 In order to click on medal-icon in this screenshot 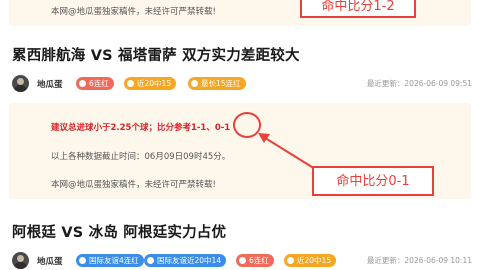, I will do `click(194, 83)`.